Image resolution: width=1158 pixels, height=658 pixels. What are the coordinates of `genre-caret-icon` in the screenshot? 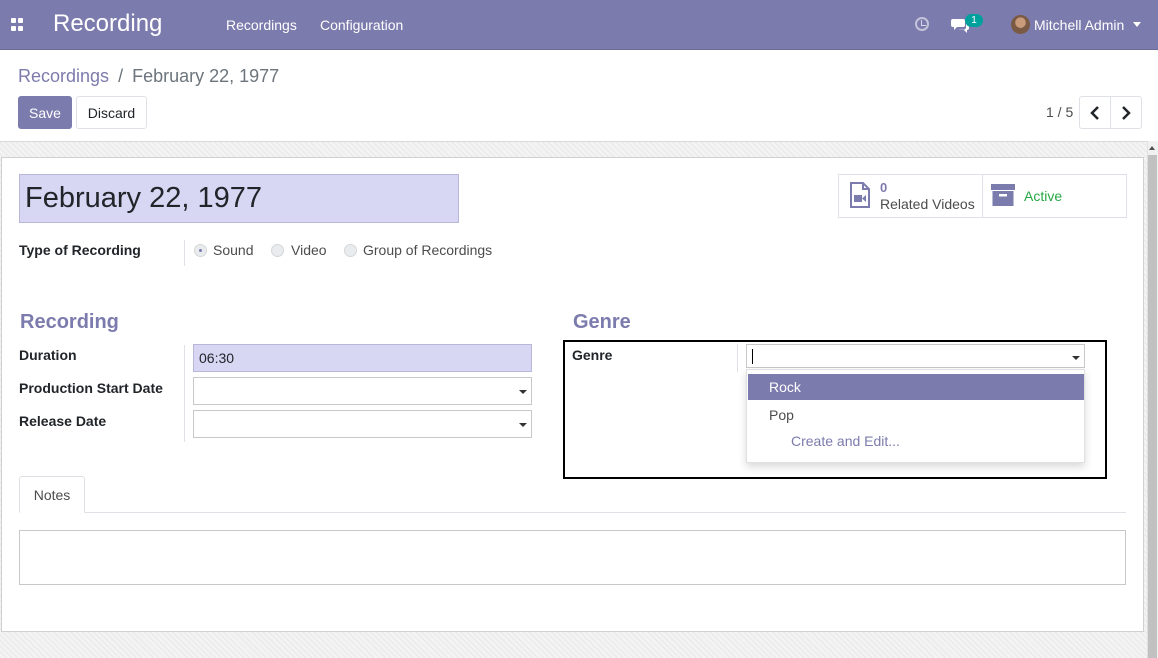 It's located at (1076, 358).